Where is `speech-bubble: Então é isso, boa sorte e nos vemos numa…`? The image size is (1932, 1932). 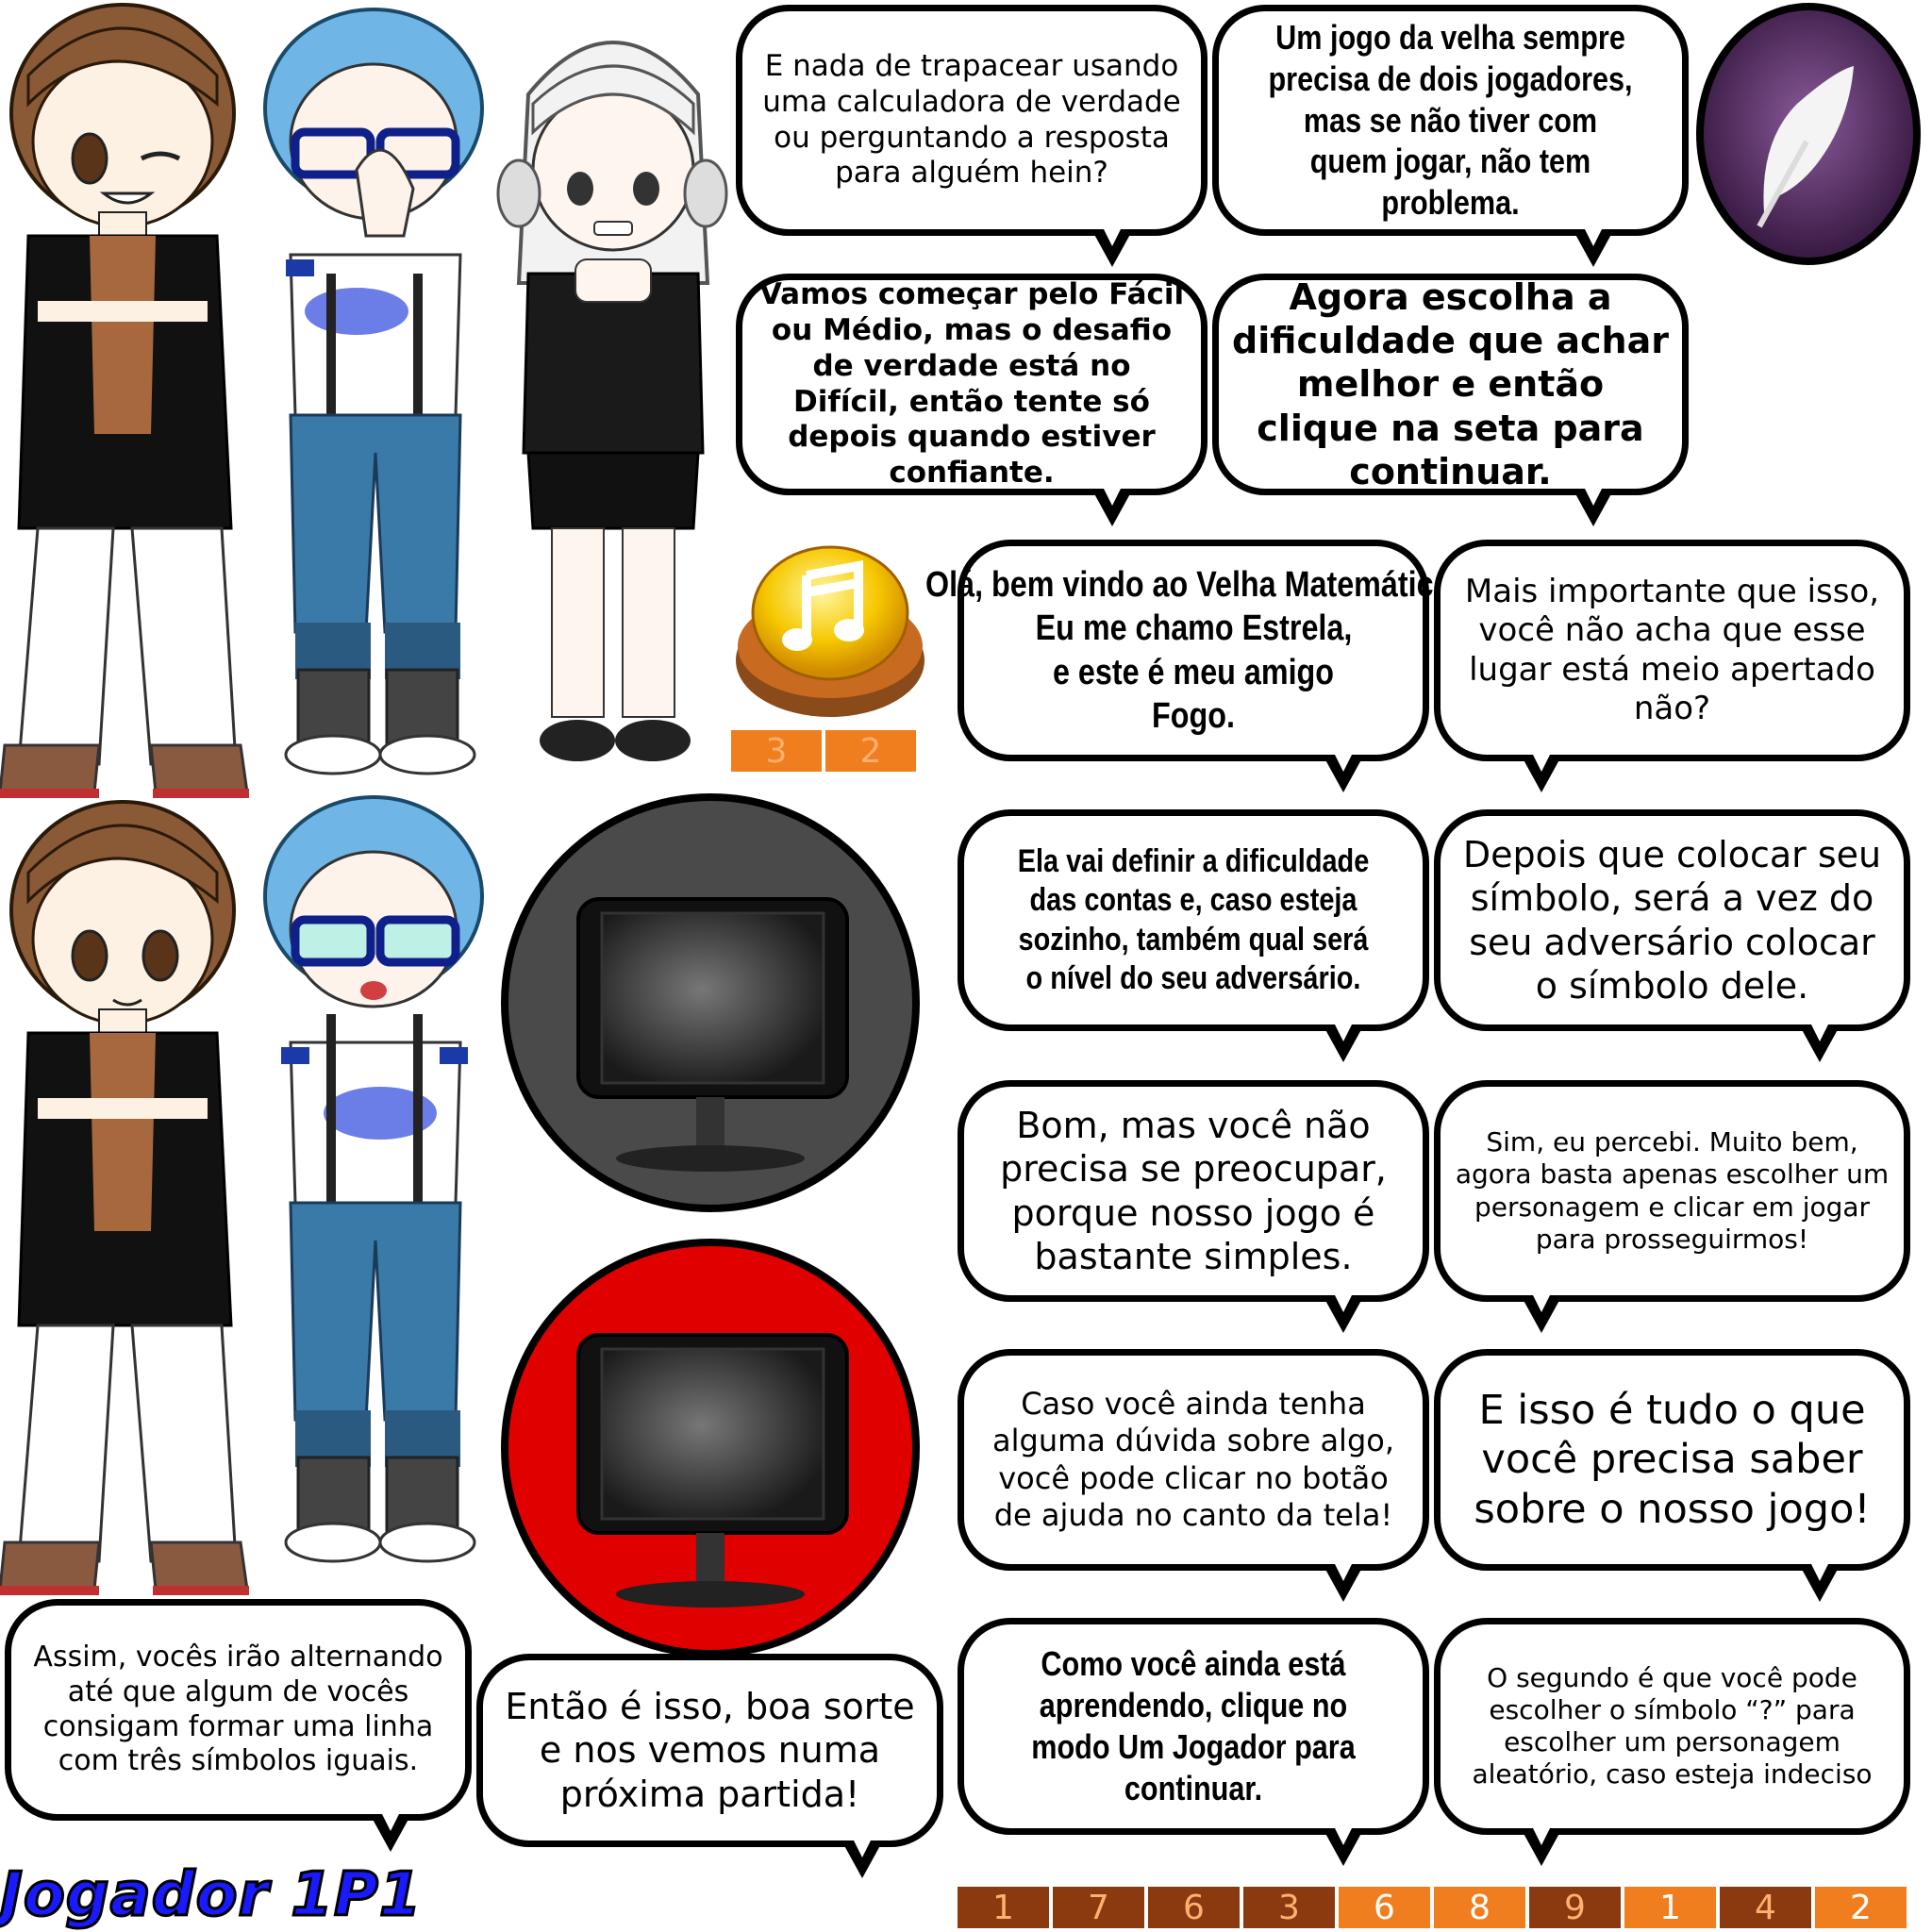
speech-bubble: Então é isso, boa sorte e nos vemos numa… is located at coordinates (709, 1766).